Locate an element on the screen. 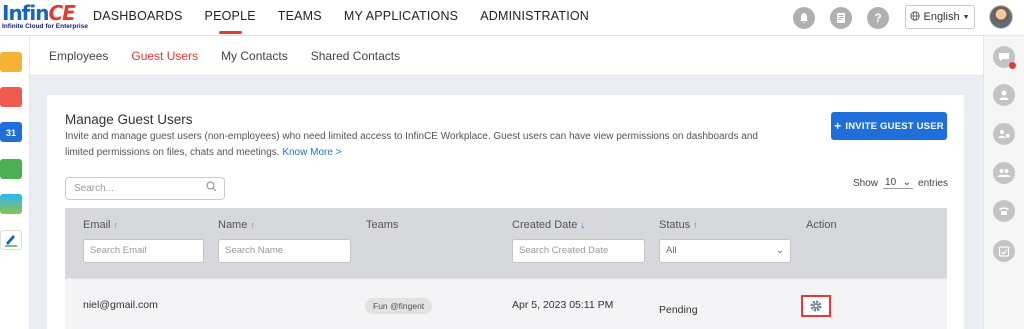 Image resolution: width=1024 pixels, height=329 pixels. entries-selector: Show 10 ⌄ entries is located at coordinates (901, 183).